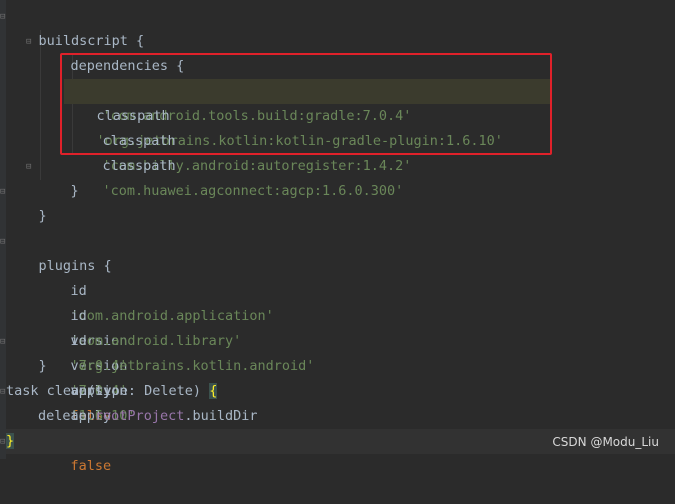 The image size is (675, 504). What do you see at coordinates (340, 251) in the screenshot?
I see `code-line: plugins {` at bounding box center [340, 251].